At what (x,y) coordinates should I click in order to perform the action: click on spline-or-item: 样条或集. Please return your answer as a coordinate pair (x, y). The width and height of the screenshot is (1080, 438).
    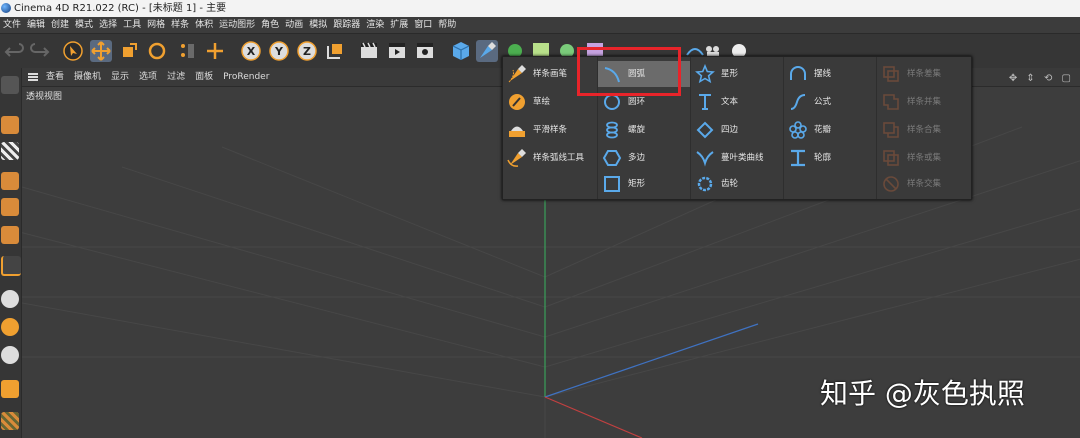
    Looking at the image, I should click on (924, 158).